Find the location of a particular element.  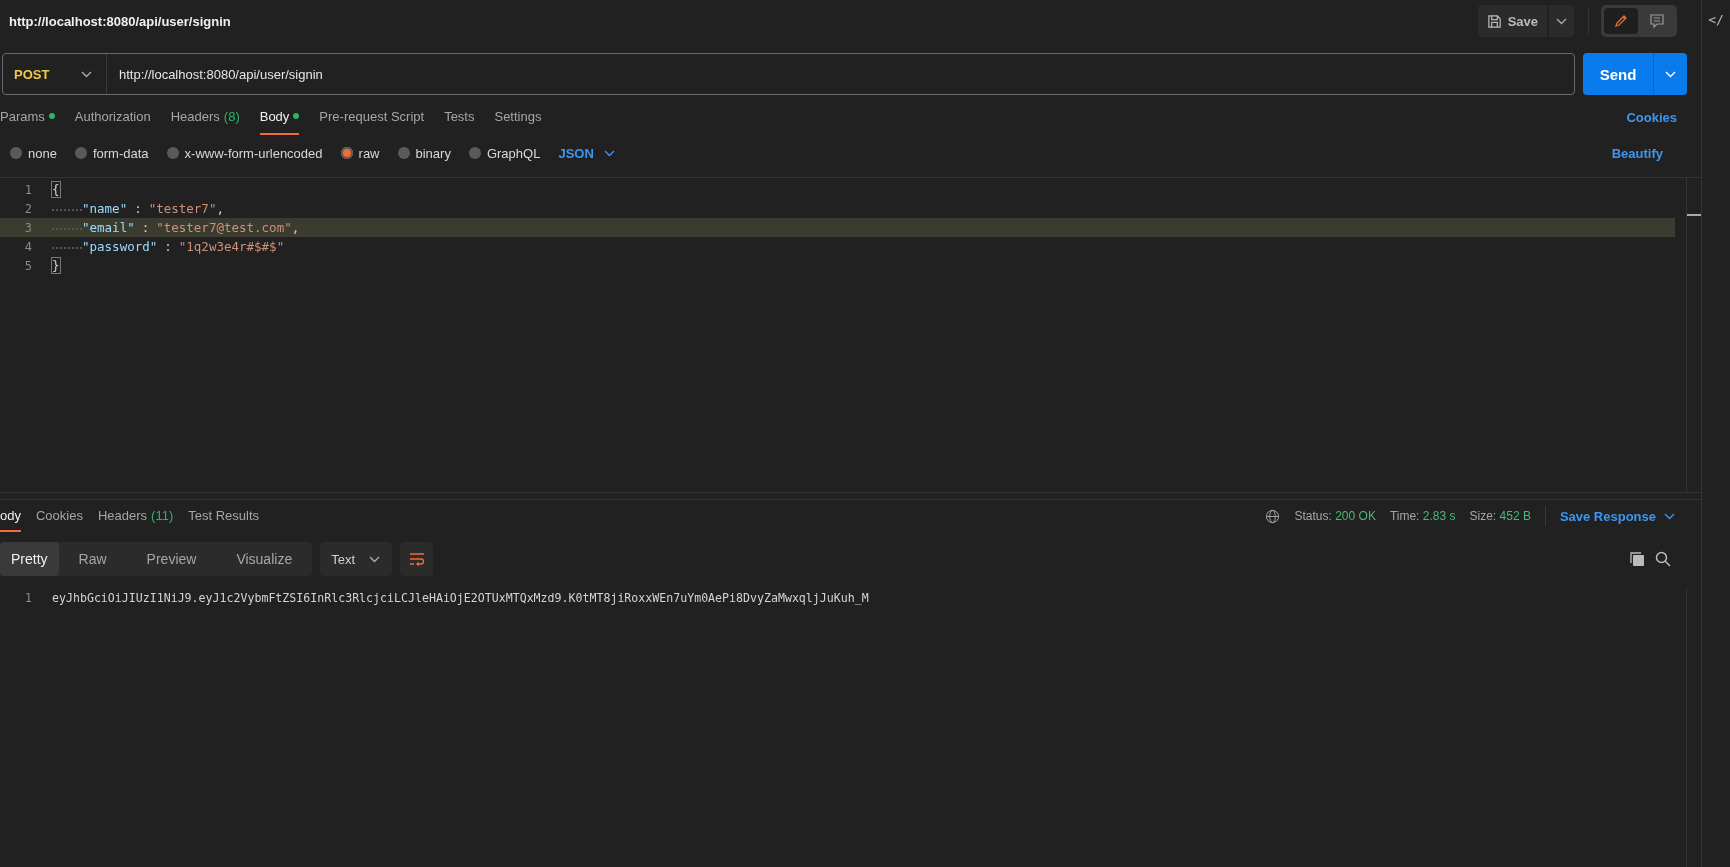

response-text: eyJhbGciOiJIUzI1NiJ9.eyJ1c2VybmFtZSI6InRlc3RlcjciLCJleHAiOjE2OTUxMTQxMzd9.K0tMT8jiRoxxWEn7uYm0AePi8DvyZaMwxqljJuKuh_M is located at coordinates (460, 597).